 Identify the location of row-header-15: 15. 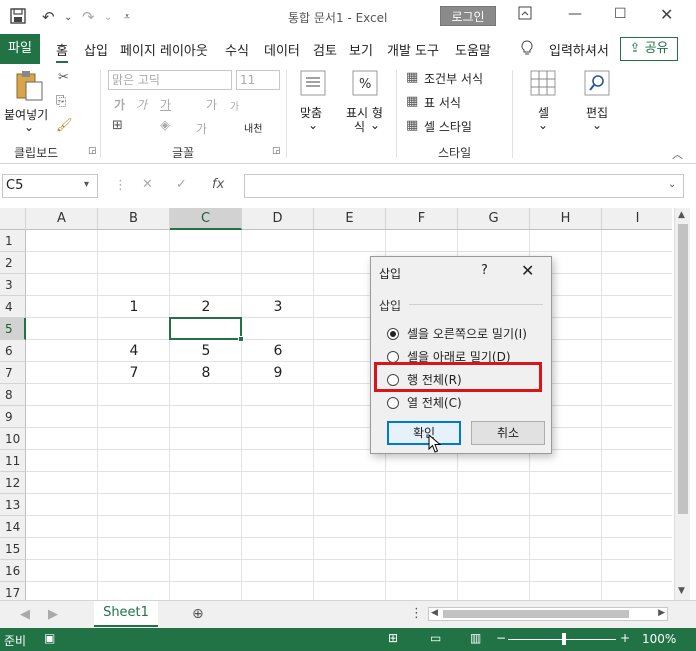
(13, 549).